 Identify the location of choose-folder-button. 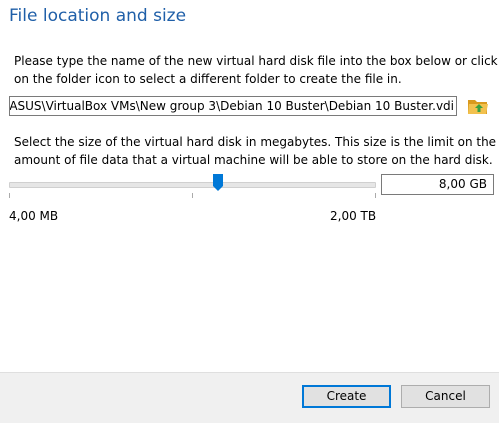
(478, 106).